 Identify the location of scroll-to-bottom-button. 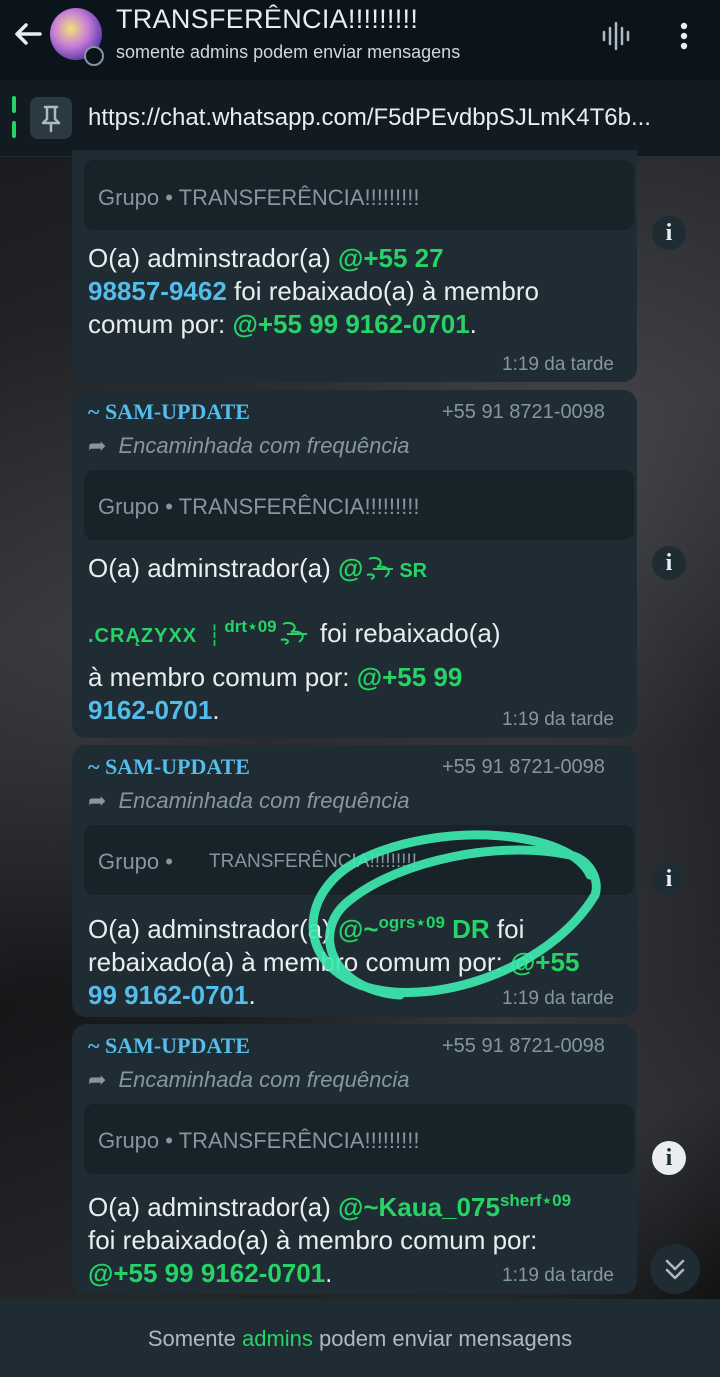
(675, 1269).